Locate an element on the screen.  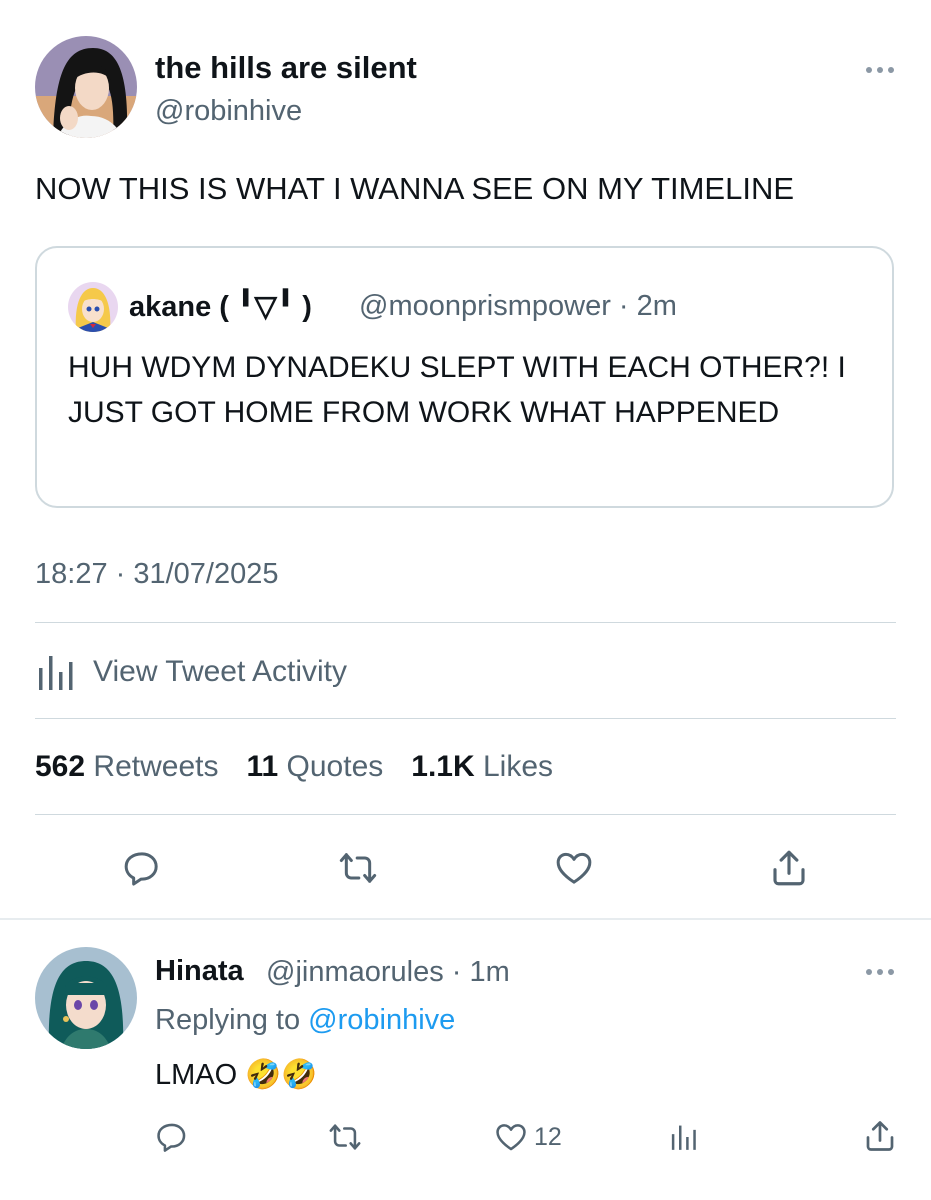
engagement-stats: 562 Retweets 11 Quotes 1.1K Likes is located at coordinates (308, 767).